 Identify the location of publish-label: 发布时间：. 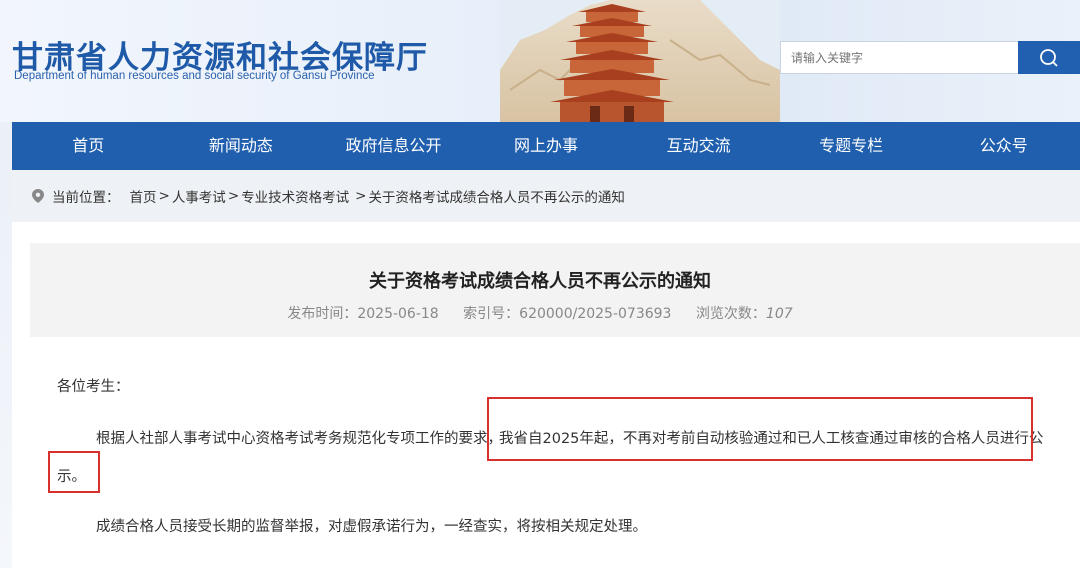
(322, 314).